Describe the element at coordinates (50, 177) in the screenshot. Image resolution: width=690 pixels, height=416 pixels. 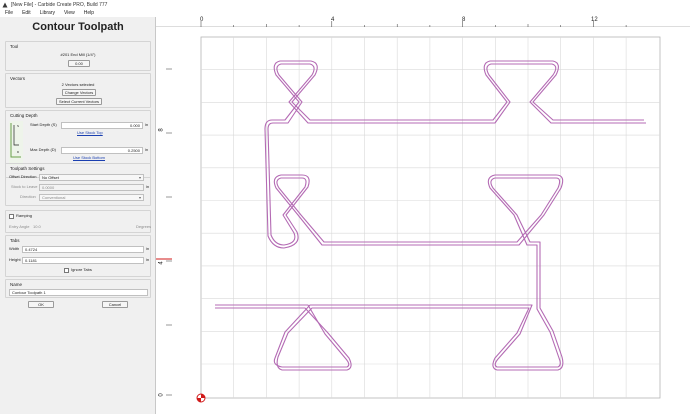
I see `offset-direction-value: No Offset` at that location.